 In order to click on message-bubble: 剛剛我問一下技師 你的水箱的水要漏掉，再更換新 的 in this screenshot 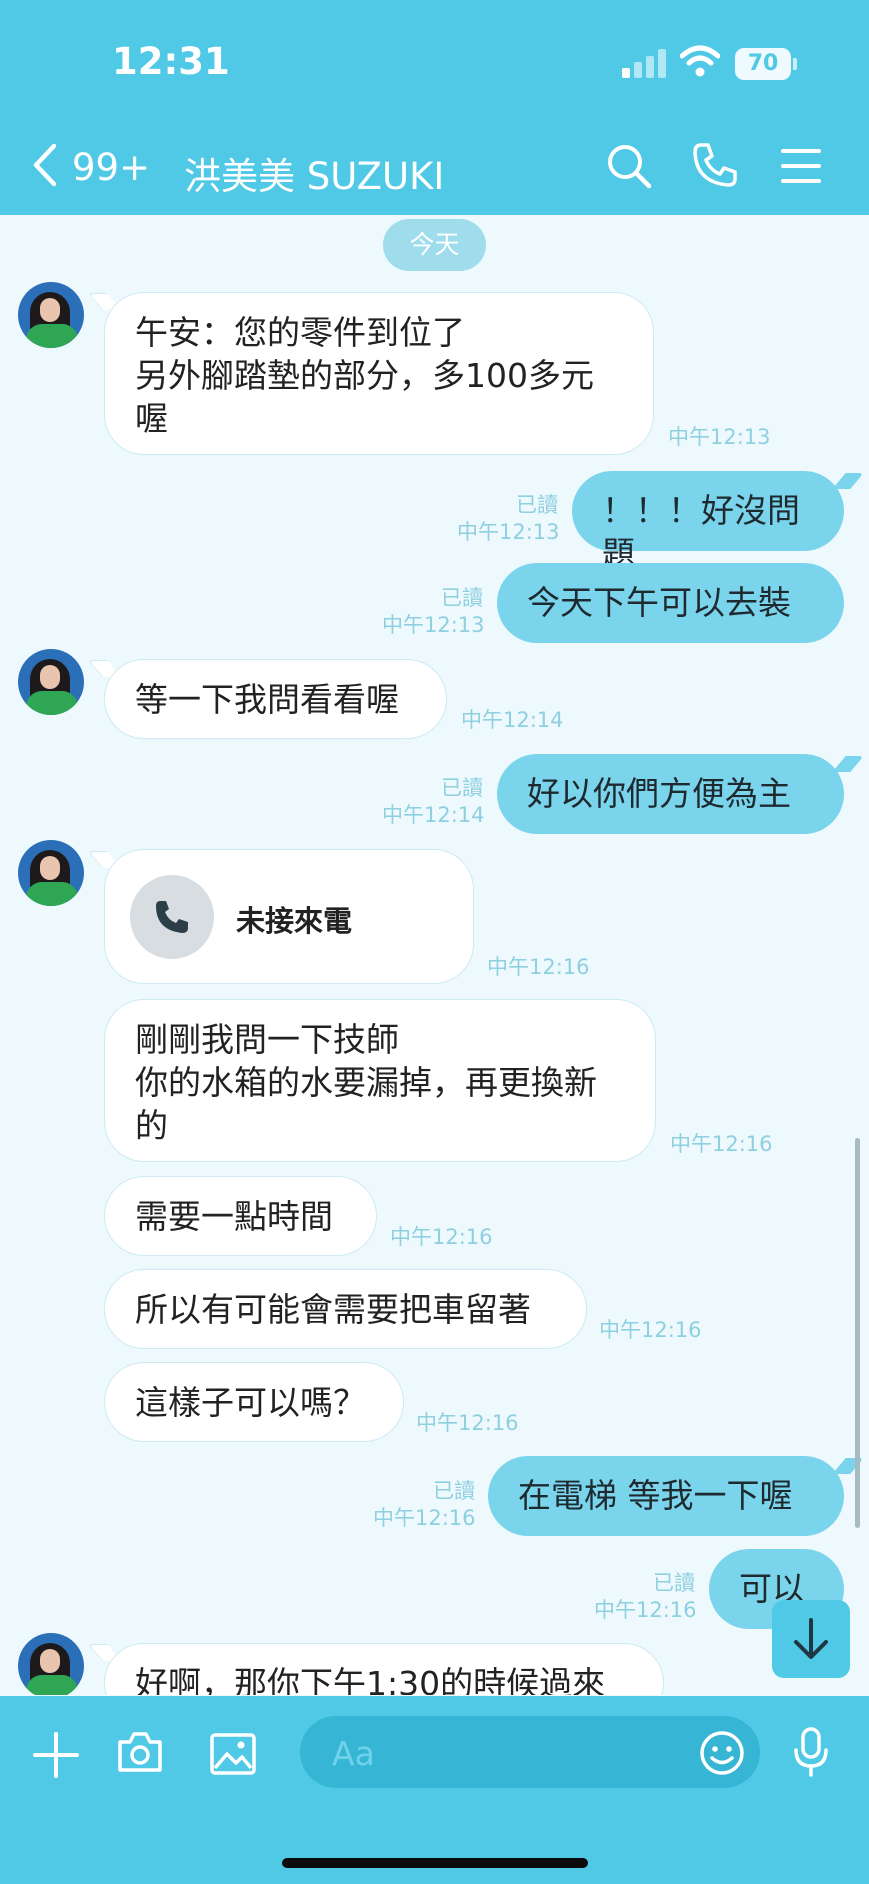, I will do `click(380, 1080)`.